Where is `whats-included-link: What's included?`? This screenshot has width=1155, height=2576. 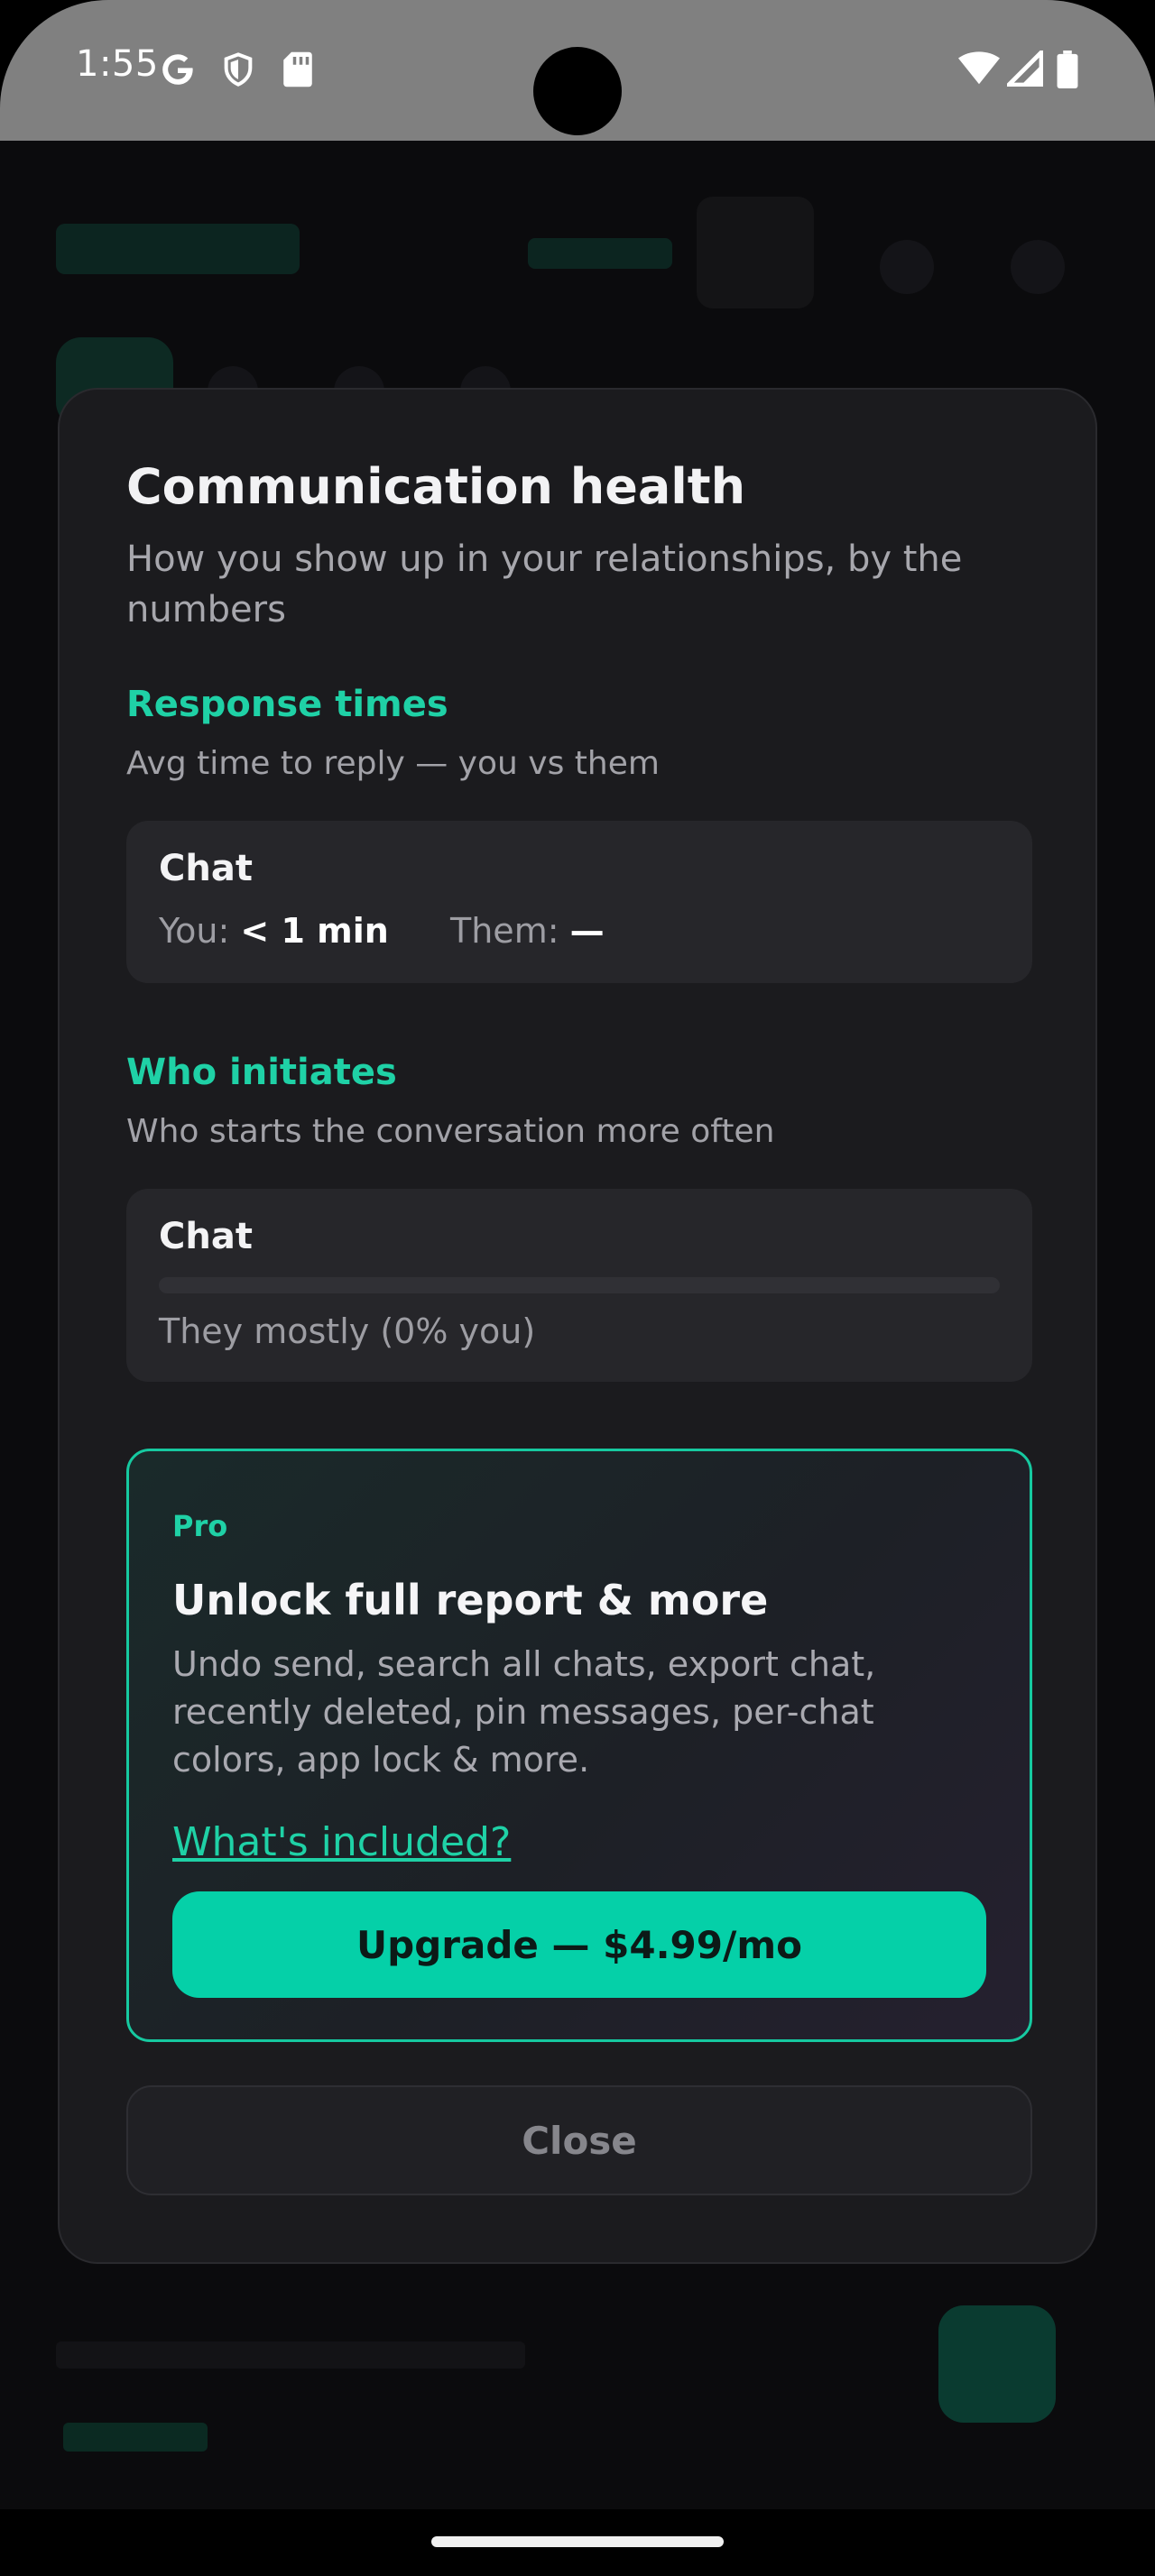
whats-included-link: What's included? is located at coordinates (341, 1842).